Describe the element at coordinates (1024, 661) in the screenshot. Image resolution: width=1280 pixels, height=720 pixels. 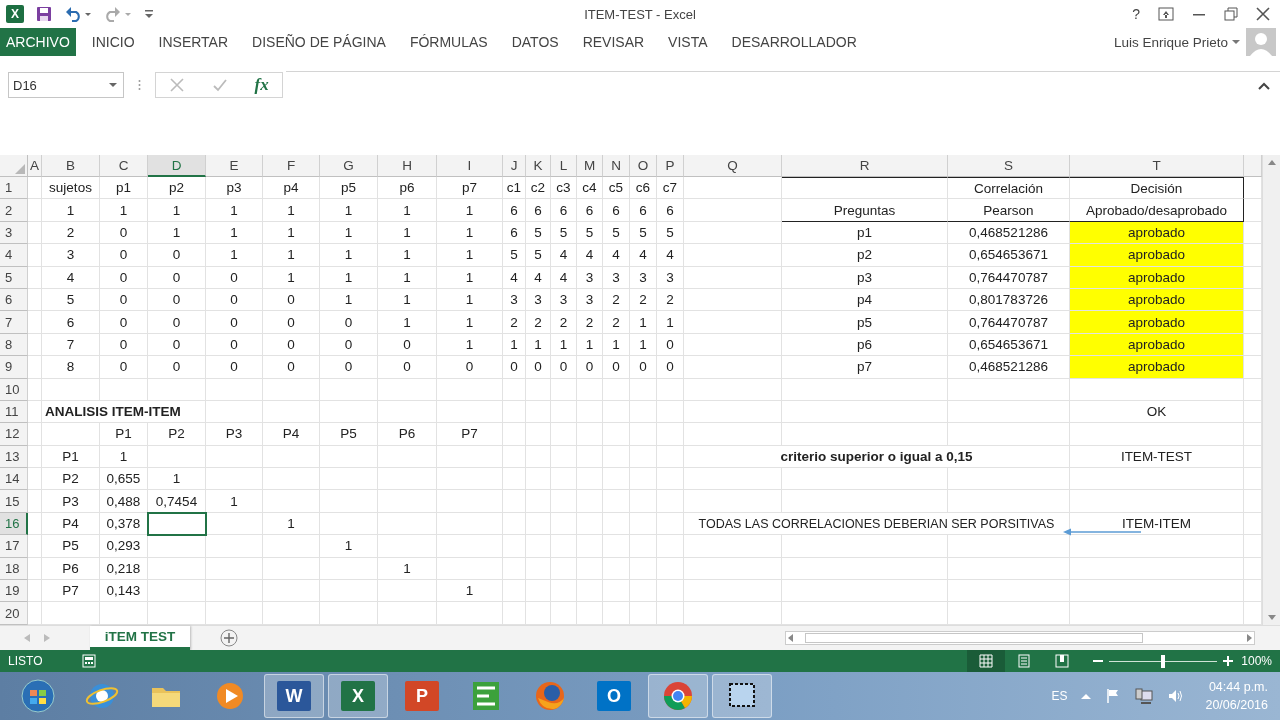
I see `page-layout-icon` at that location.